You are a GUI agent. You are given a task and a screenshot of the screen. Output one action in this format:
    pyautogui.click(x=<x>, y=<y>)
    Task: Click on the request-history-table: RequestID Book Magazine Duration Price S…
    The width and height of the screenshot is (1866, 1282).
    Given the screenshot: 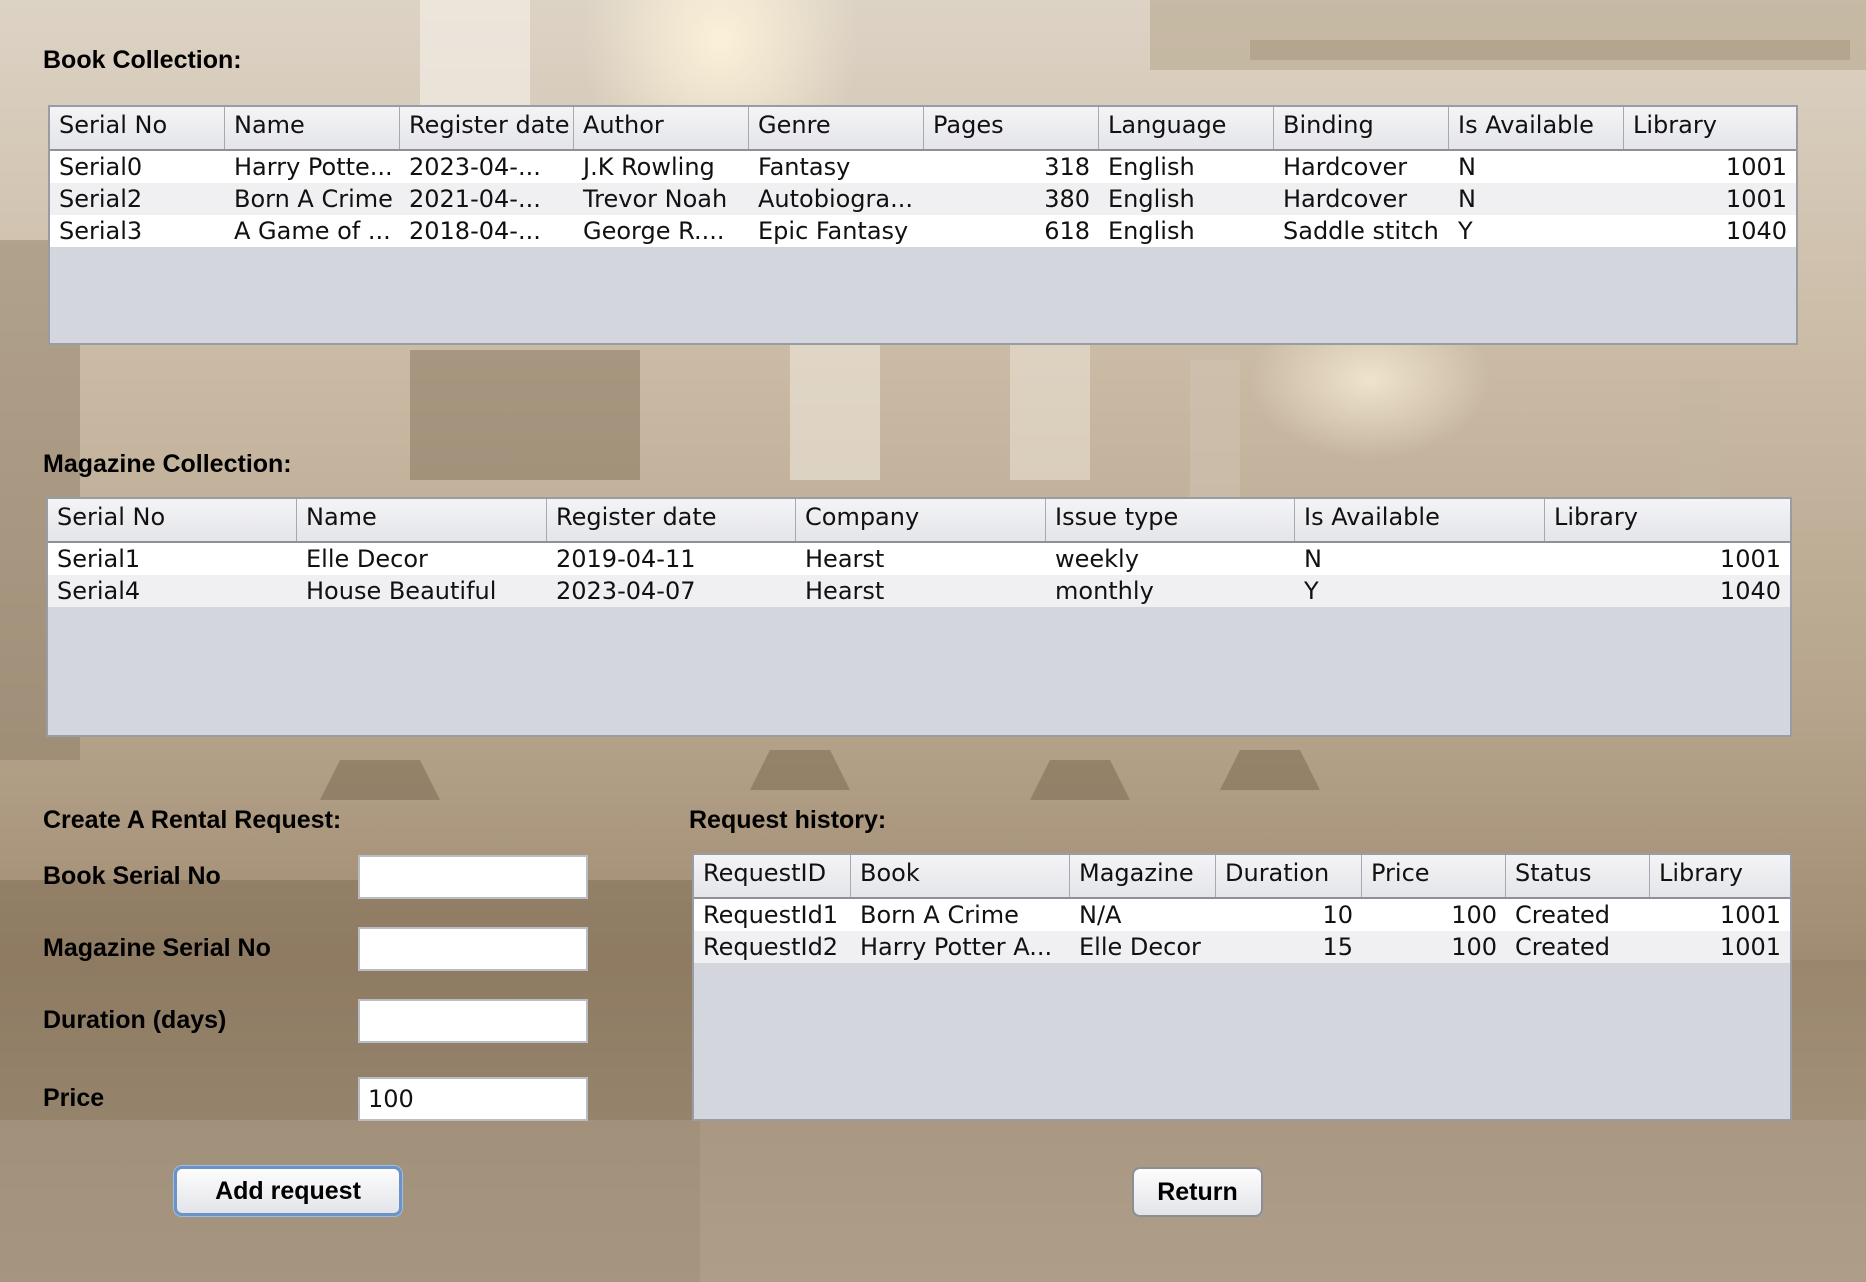 What is the action you would take?
    pyautogui.click(x=1242, y=987)
    